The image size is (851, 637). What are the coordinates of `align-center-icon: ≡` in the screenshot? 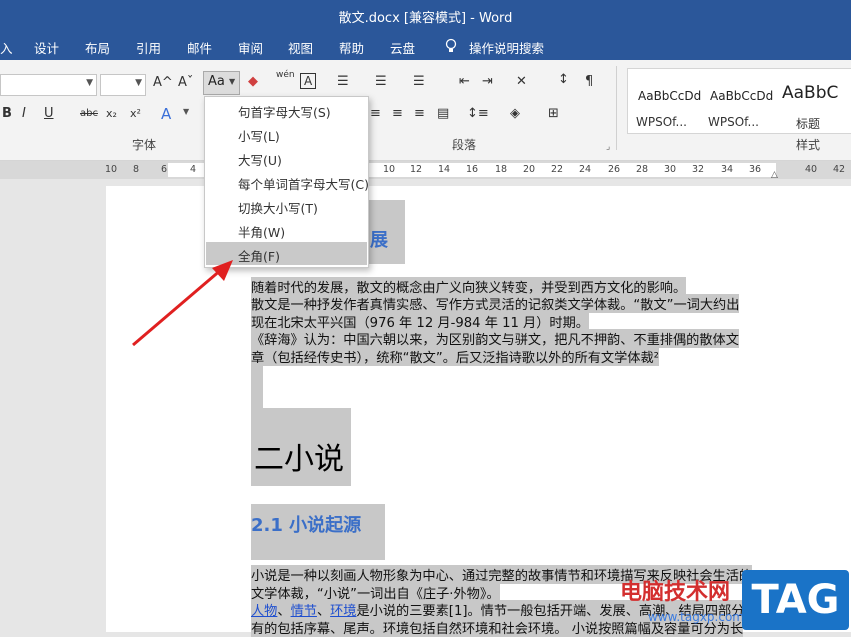 It's located at (375, 113).